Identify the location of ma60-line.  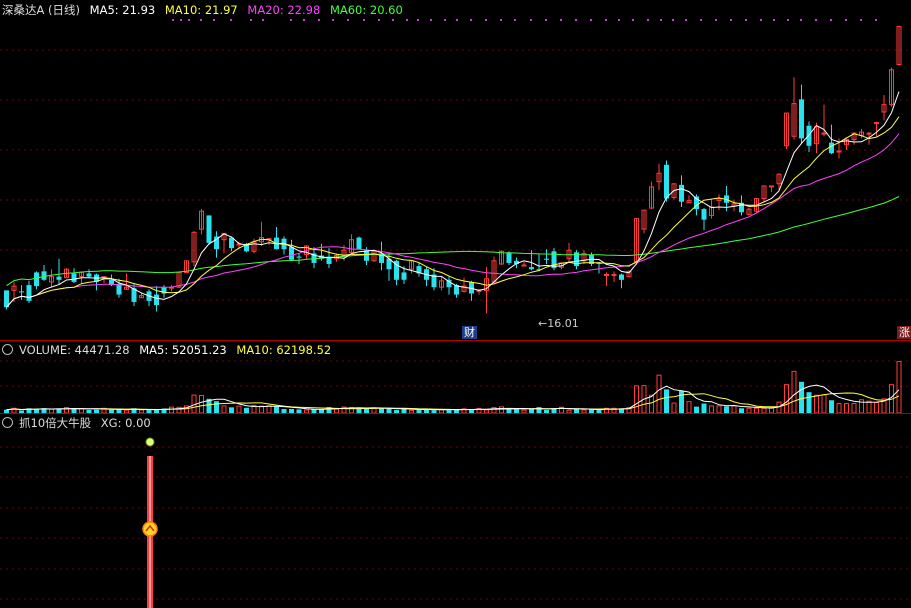
(453, 241).